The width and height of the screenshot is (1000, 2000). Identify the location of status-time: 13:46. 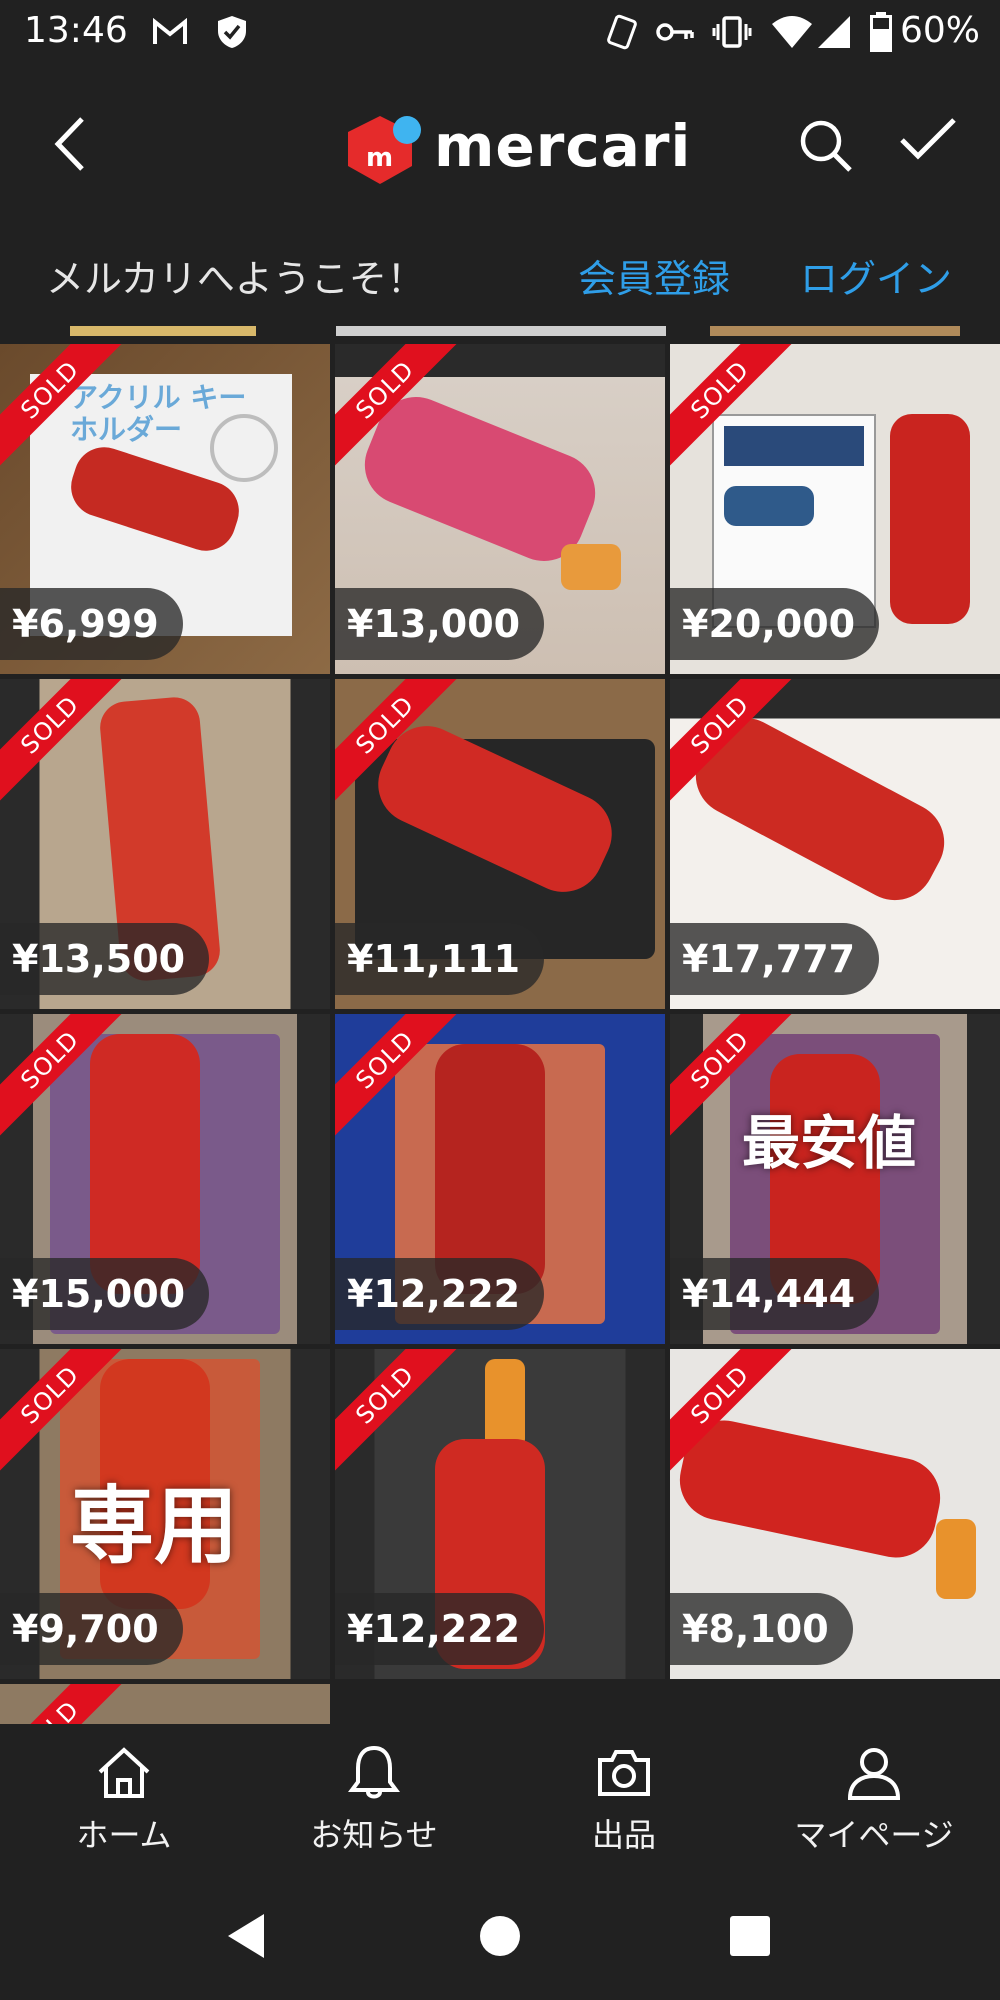
(76, 30).